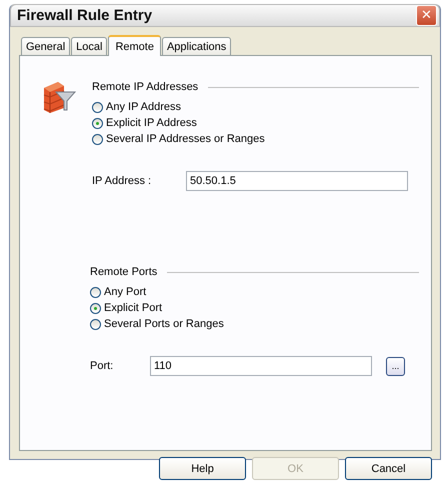  What do you see at coordinates (133, 308) in the screenshot?
I see `radio-label: Explicit Port` at bounding box center [133, 308].